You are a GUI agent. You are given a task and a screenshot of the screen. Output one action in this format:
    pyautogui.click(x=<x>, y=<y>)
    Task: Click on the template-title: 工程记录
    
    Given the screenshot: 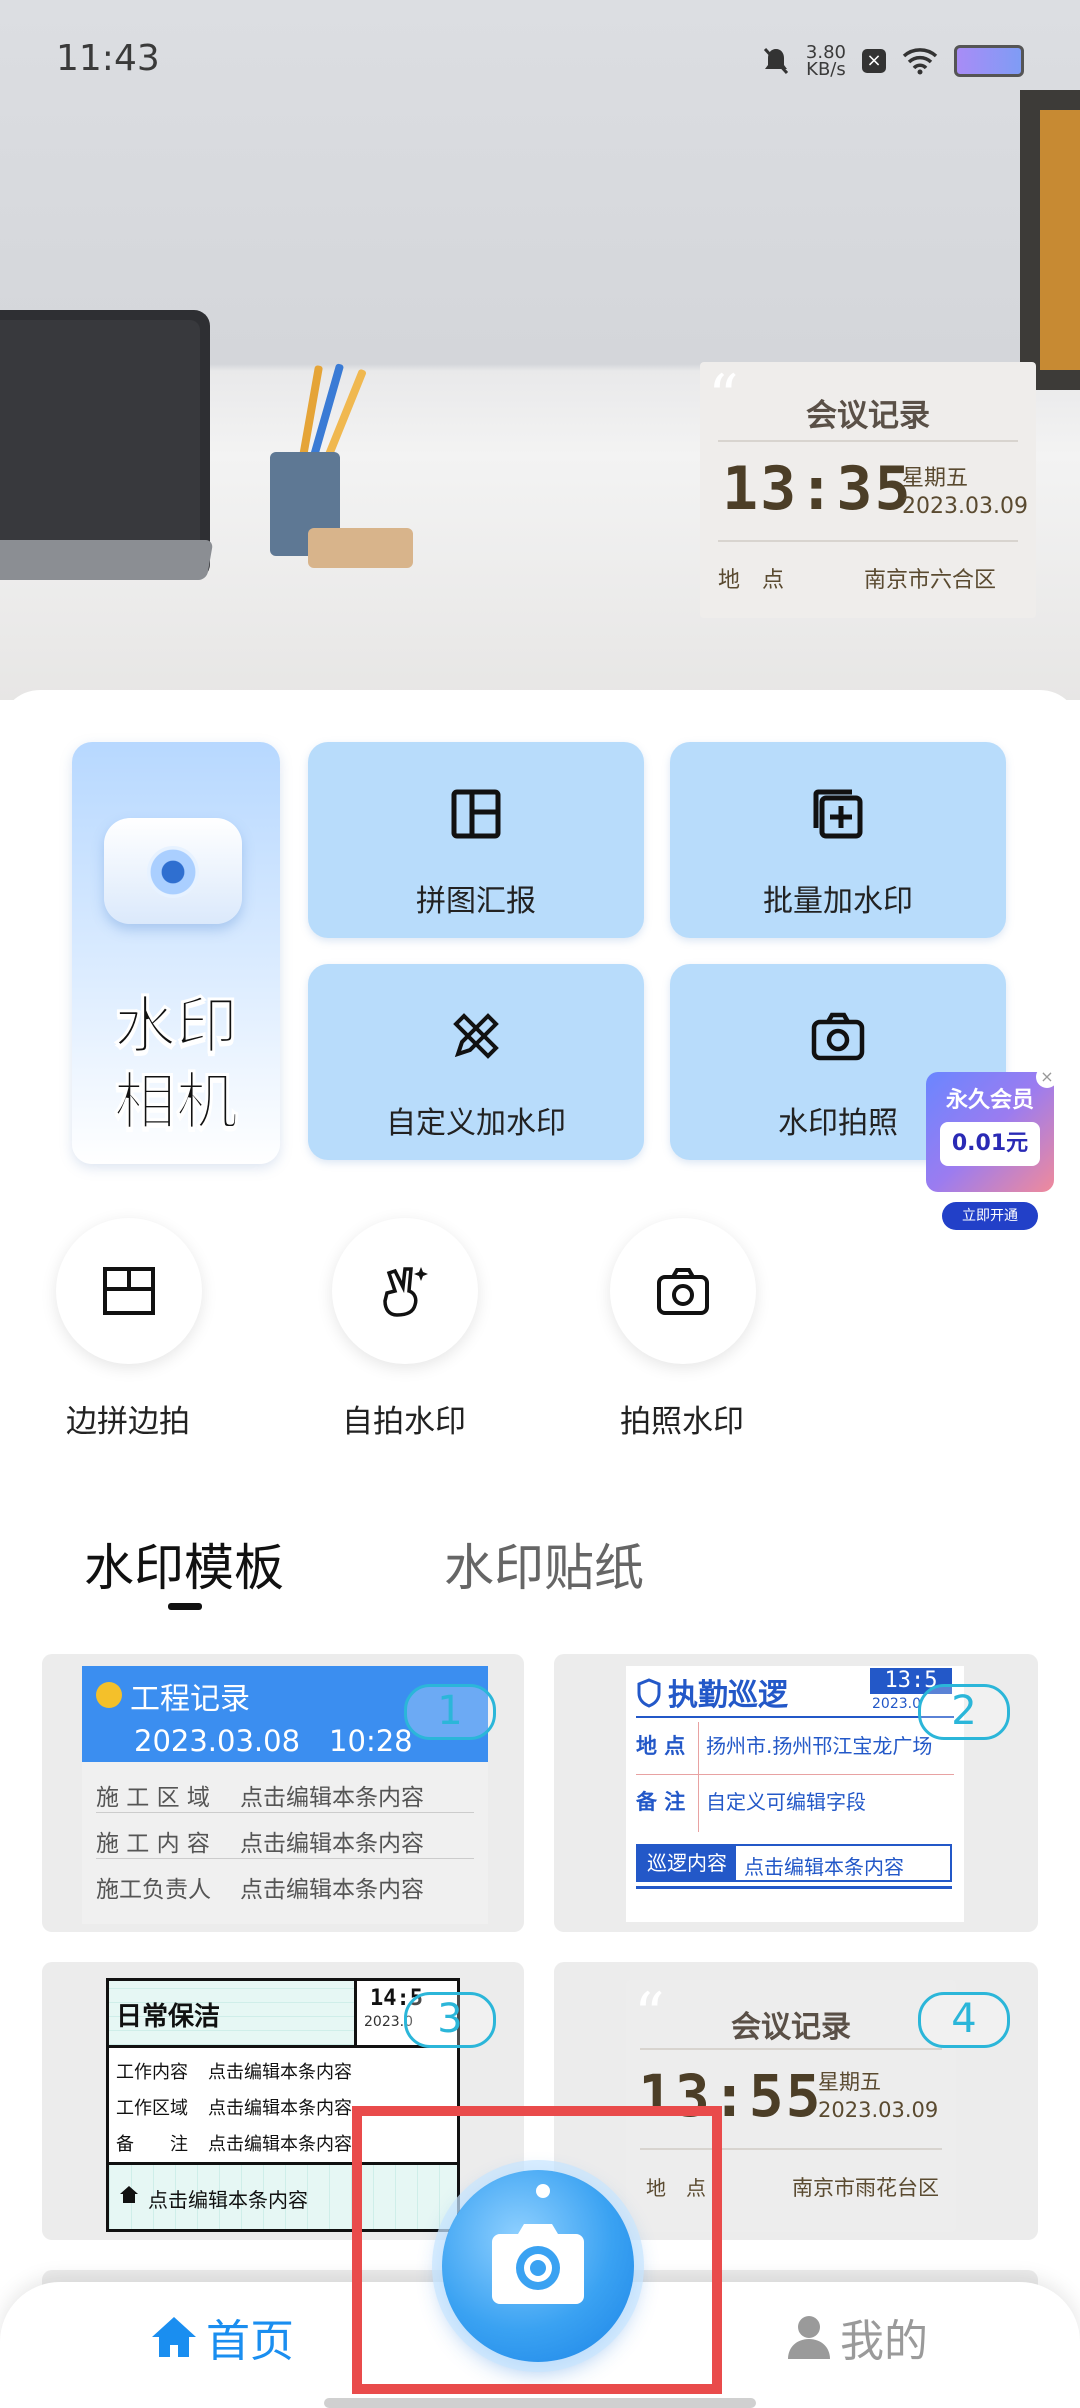 What is the action you would take?
    pyautogui.click(x=190, y=1699)
    